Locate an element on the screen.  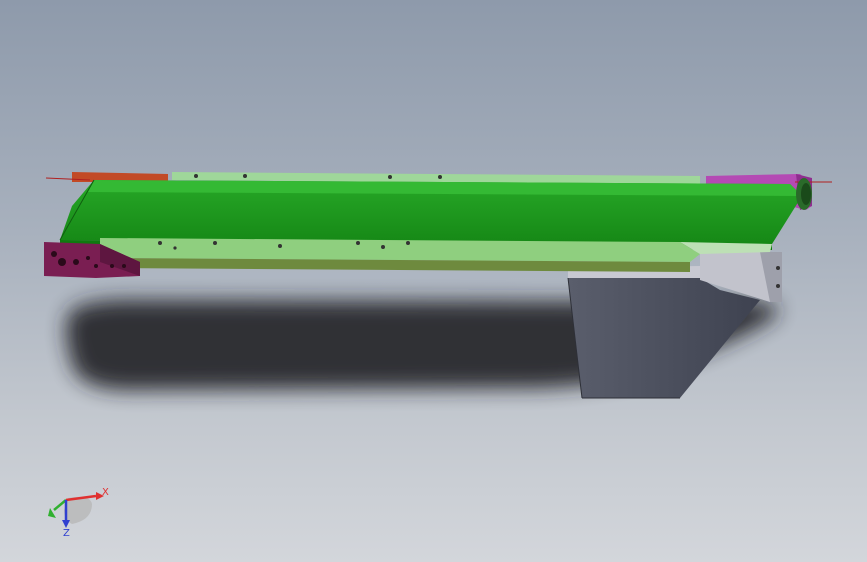
y-axis-arrow is located at coordinates (60, 505).